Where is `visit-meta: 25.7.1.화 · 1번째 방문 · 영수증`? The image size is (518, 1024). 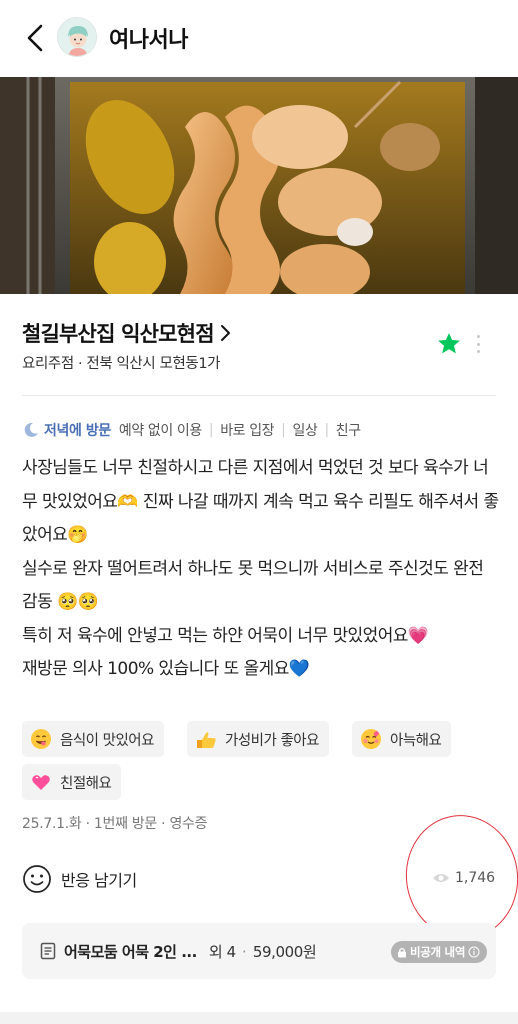
visit-meta: 25.7.1.화 · 1번째 방문 · 영수증 is located at coordinates (115, 824).